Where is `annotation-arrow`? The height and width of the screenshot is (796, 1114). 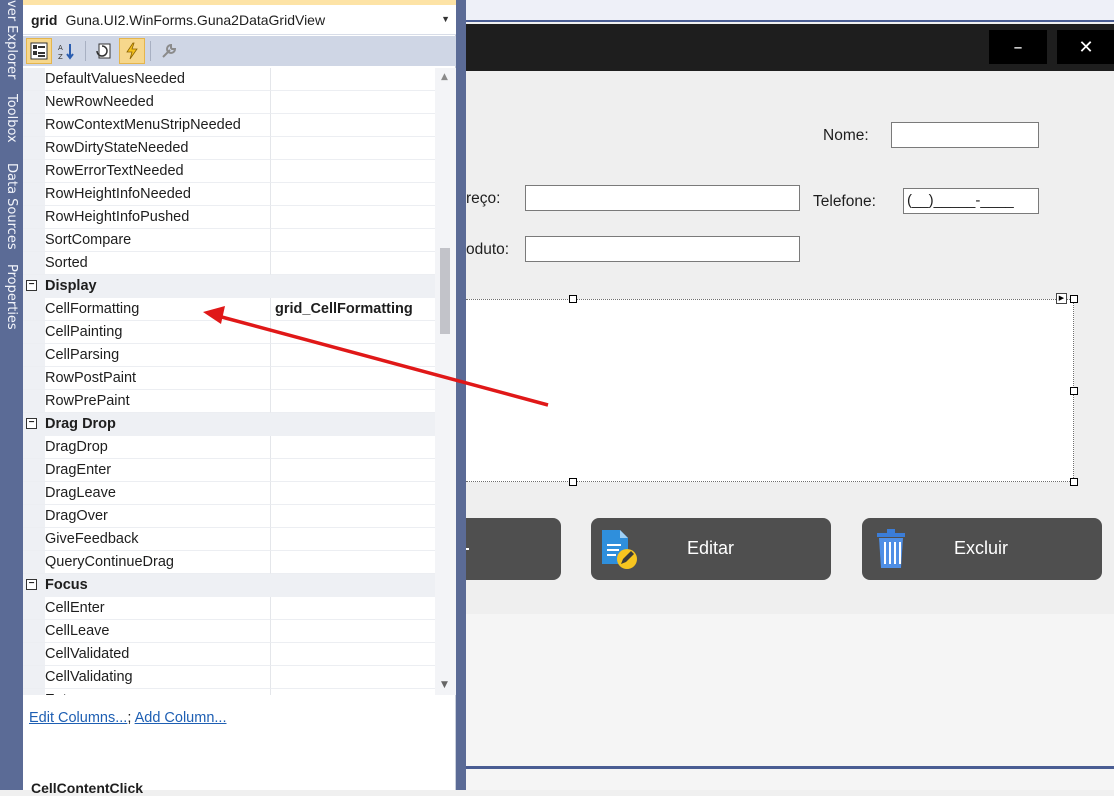 annotation-arrow is located at coordinates (376, 356).